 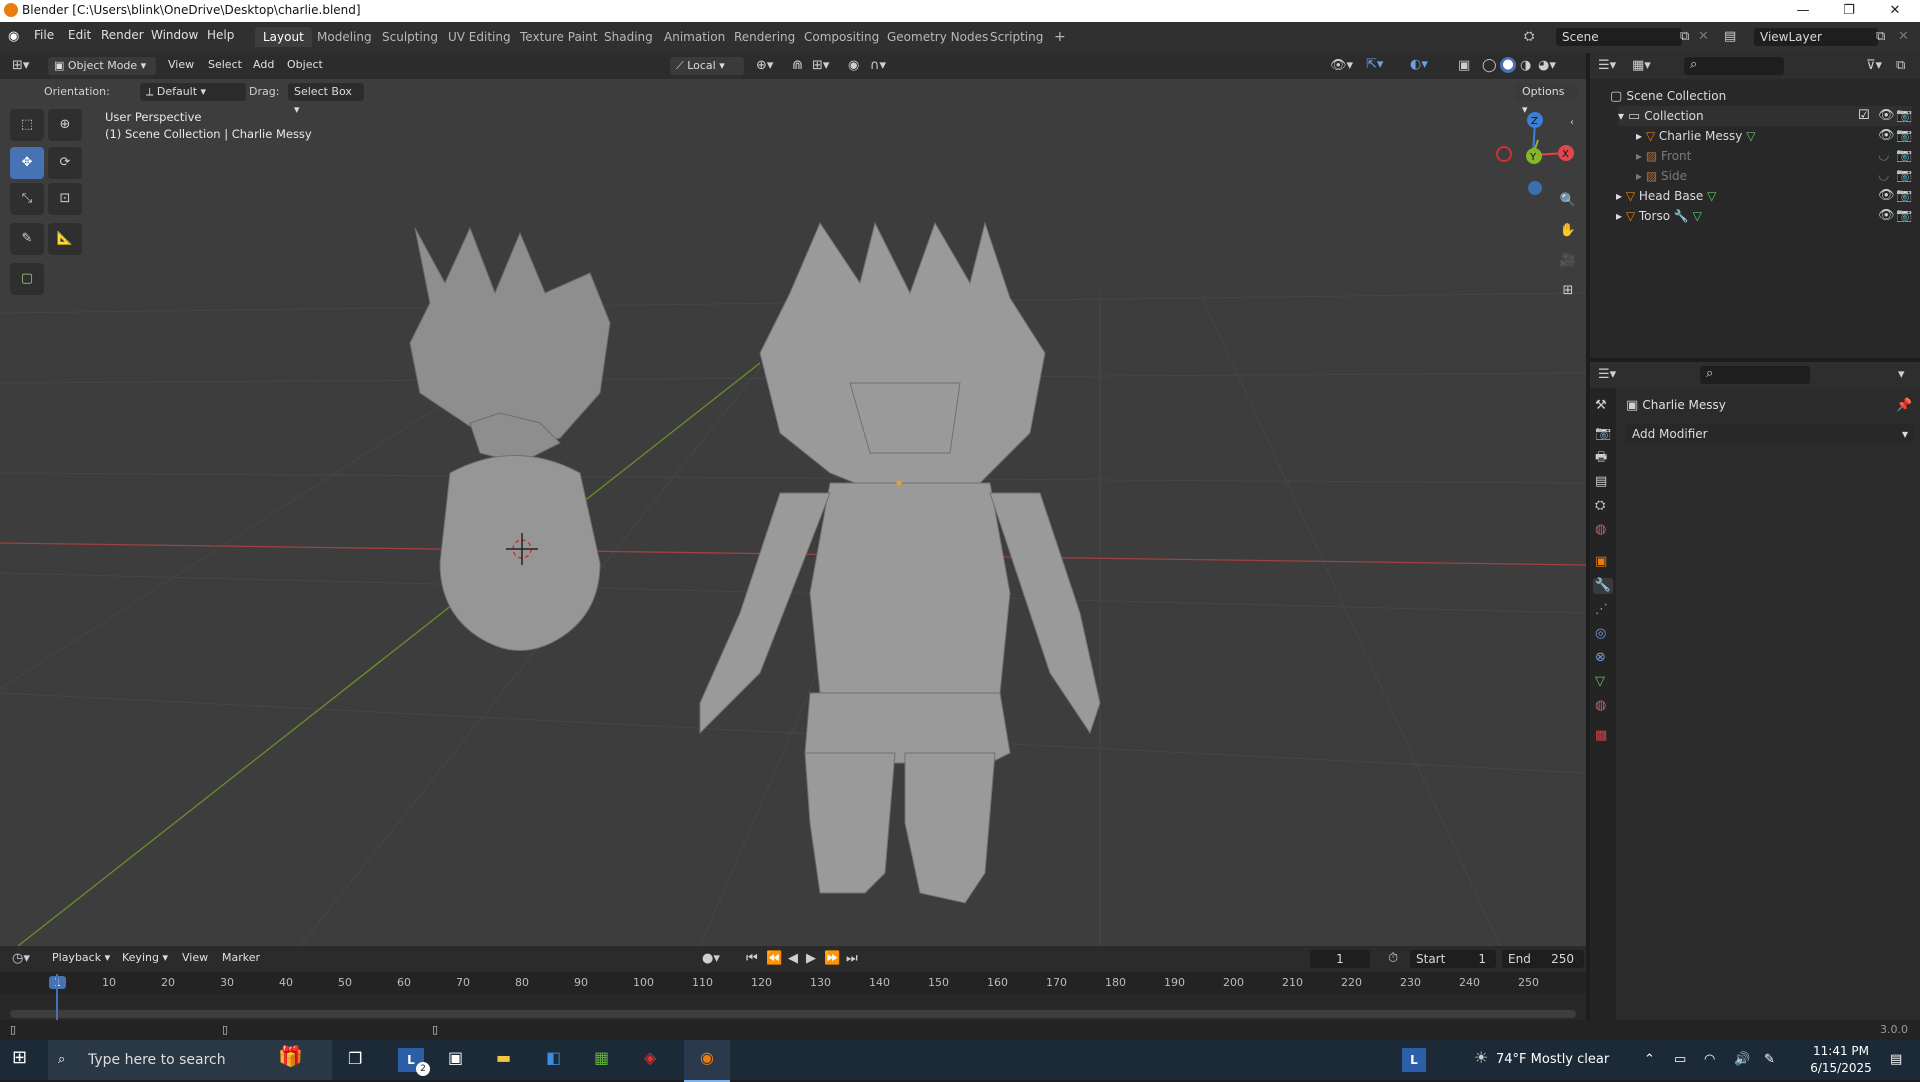 I want to click on head-base-camera-icon: 📷, so click(x=1904, y=196).